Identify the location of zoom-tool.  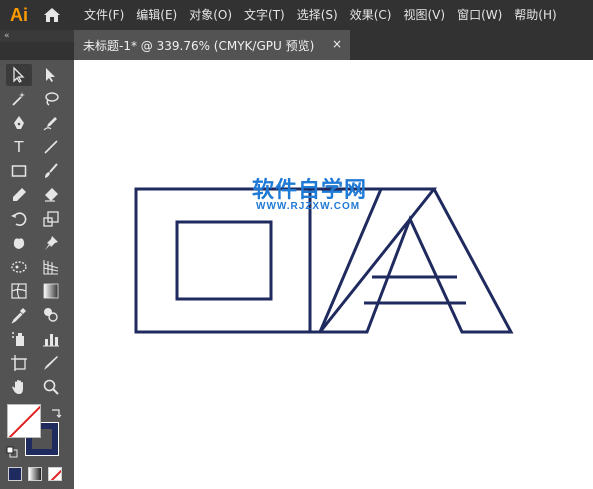
(51, 387).